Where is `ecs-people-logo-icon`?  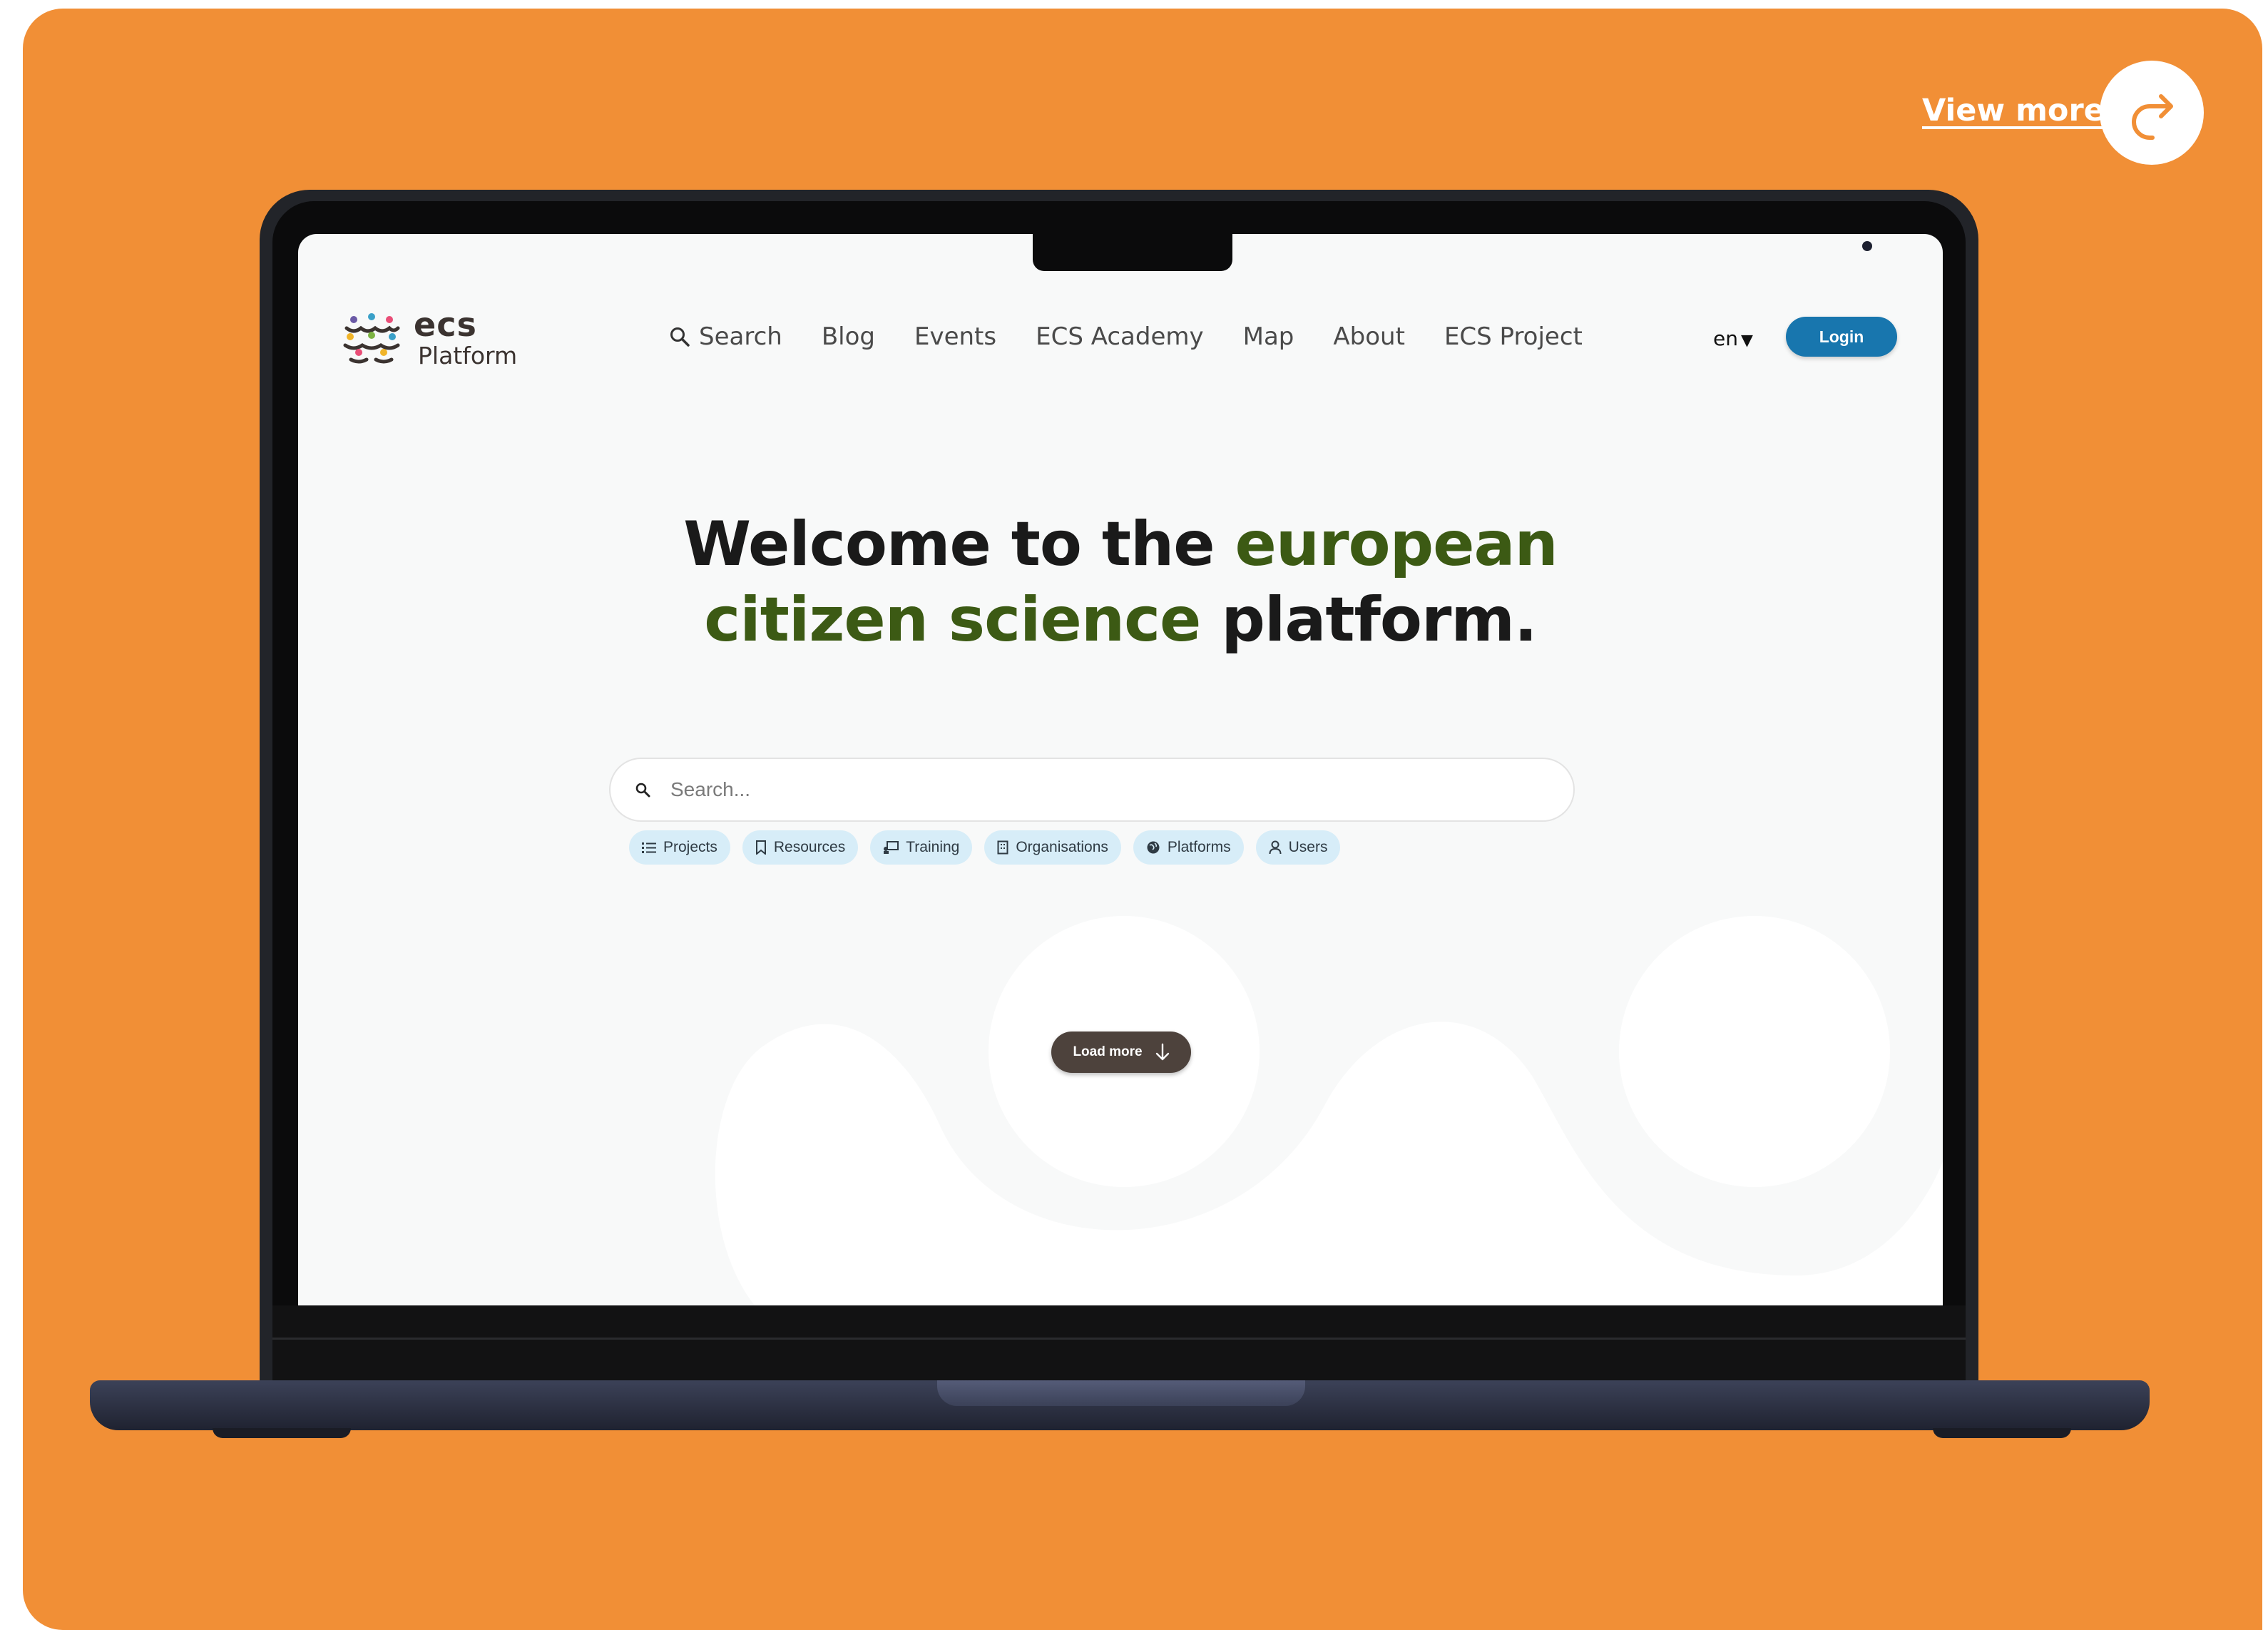
ecs-people-logo-icon is located at coordinates (371, 337).